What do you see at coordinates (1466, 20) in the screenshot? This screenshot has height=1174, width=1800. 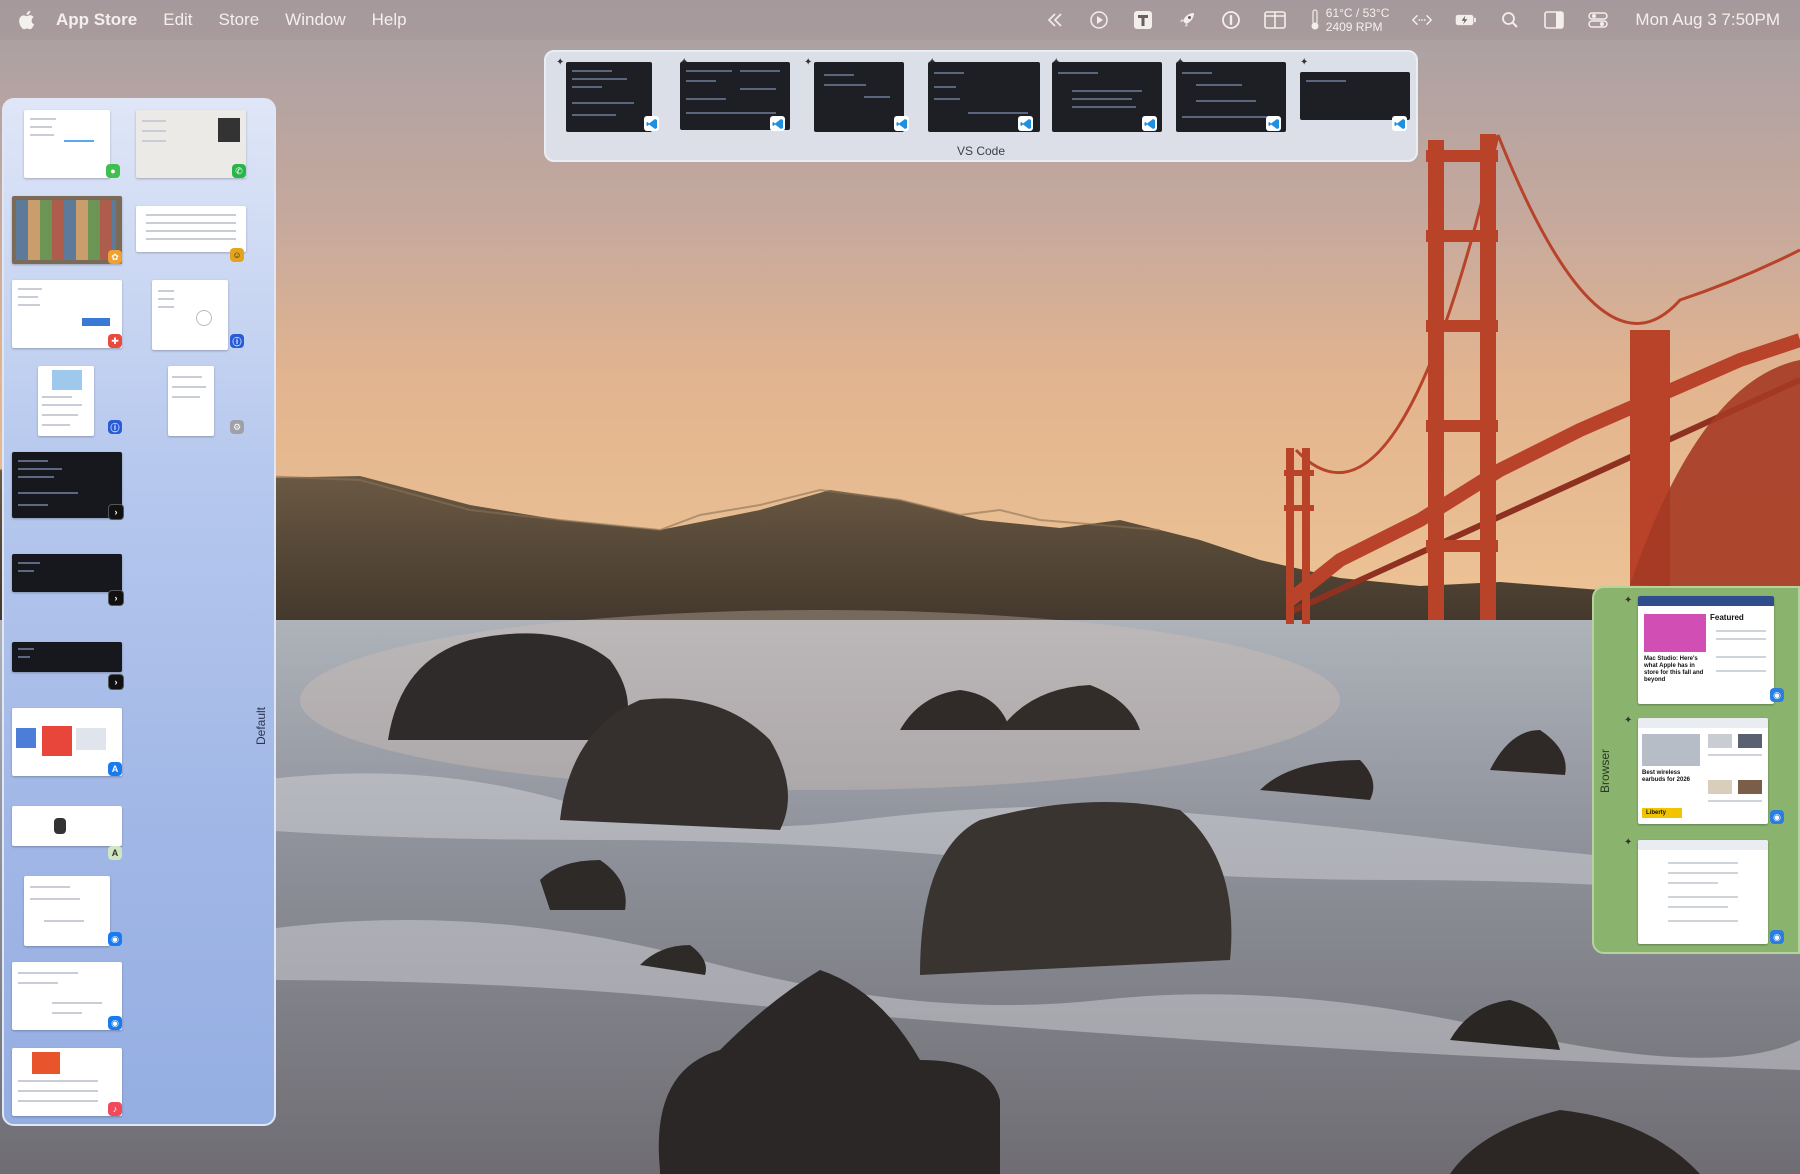 I see `battery-charging-icon` at bounding box center [1466, 20].